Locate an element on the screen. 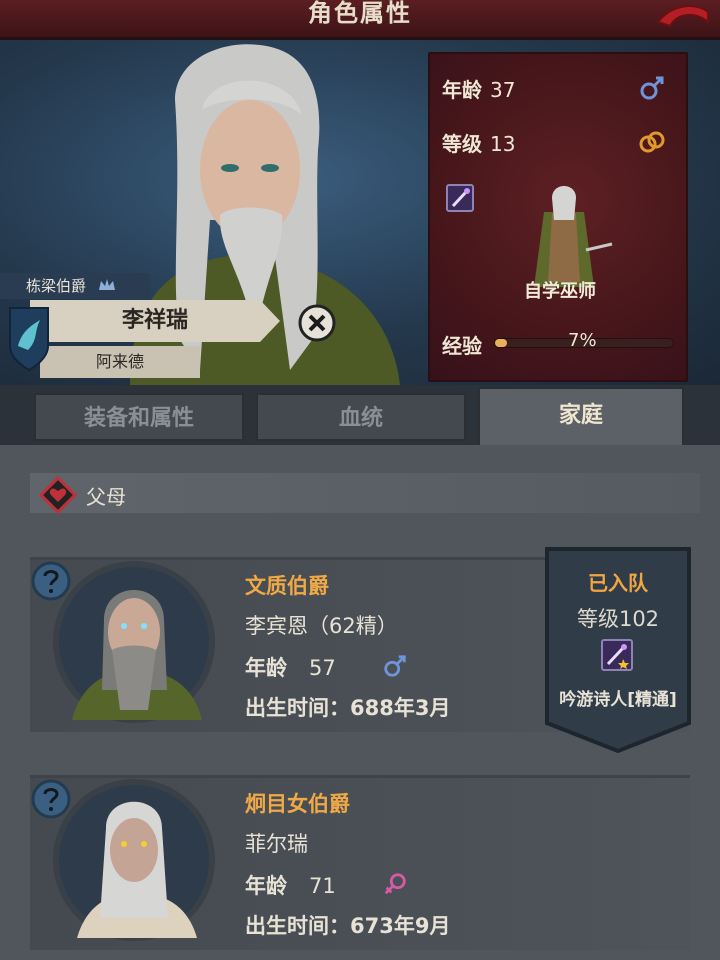 The image size is (720, 960). member-birth: 出生时间：673年9月 is located at coordinates (348, 926).